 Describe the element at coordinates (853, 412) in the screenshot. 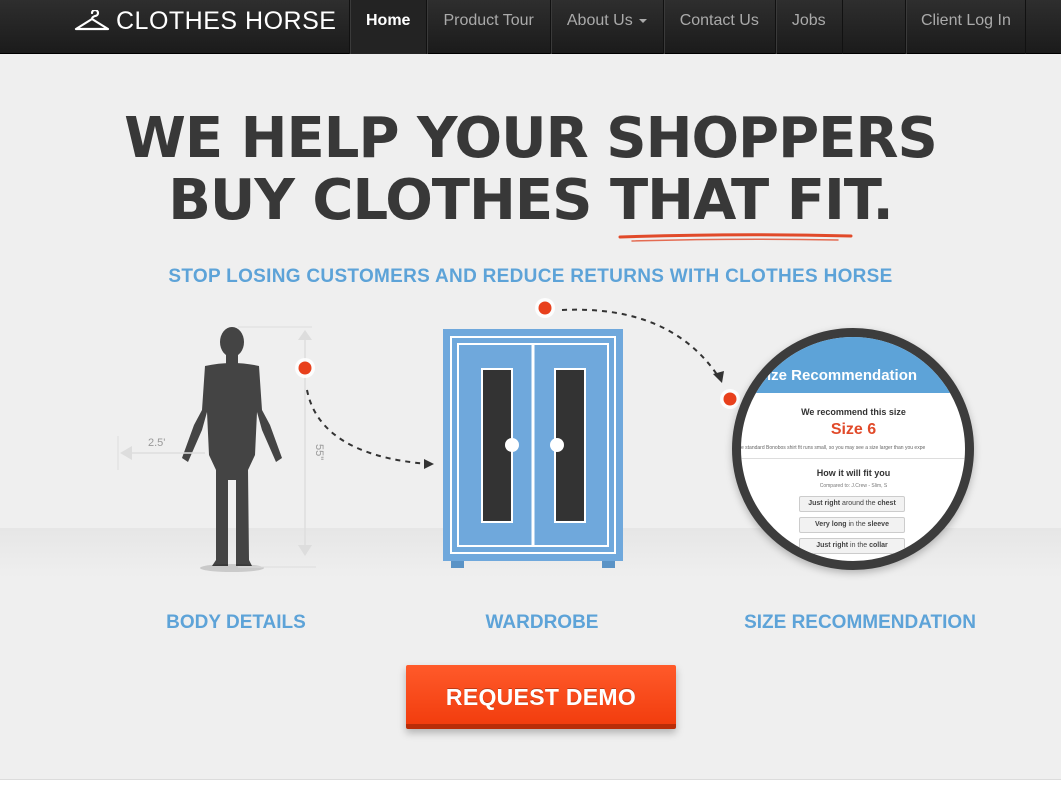

I see `recommend-title: We recommend this size` at that location.